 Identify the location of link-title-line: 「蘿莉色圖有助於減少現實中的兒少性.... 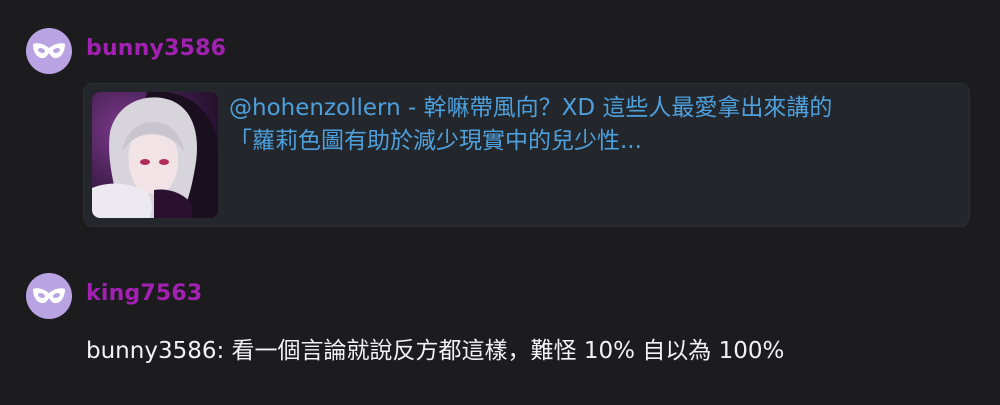
(435, 141).